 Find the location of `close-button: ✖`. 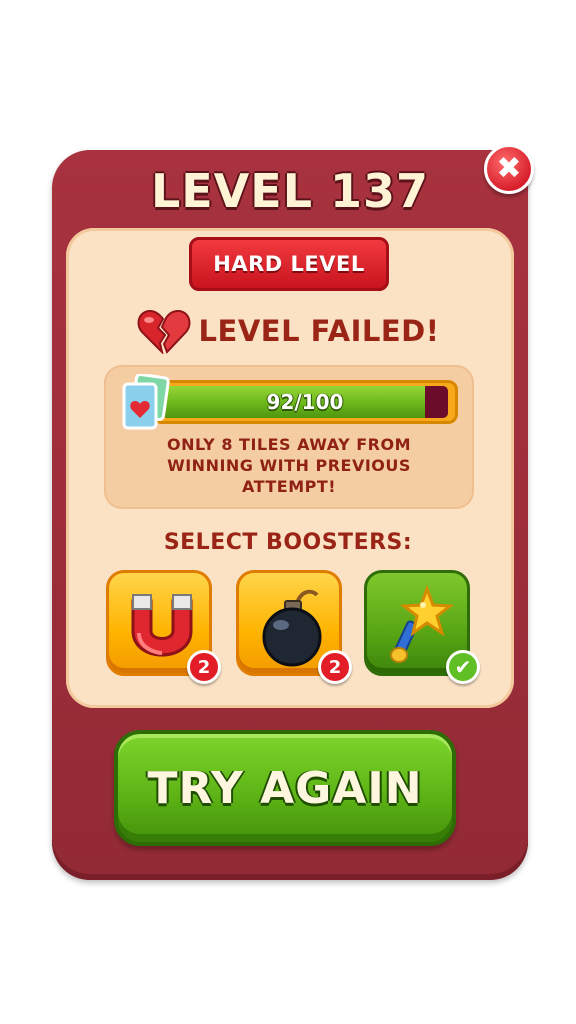

close-button: ✖ is located at coordinates (509, 169).